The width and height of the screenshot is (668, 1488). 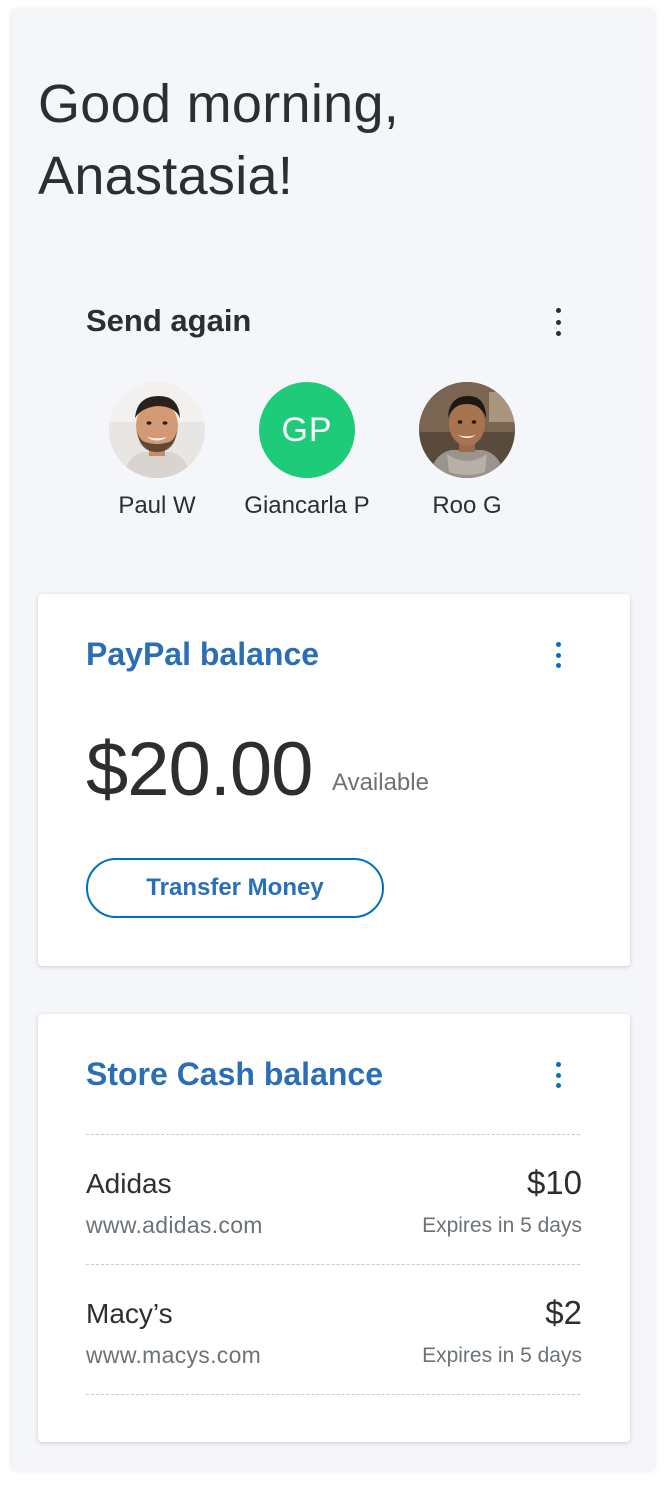 I want to click on store-amount: $2, so click(x=563, y=1312).